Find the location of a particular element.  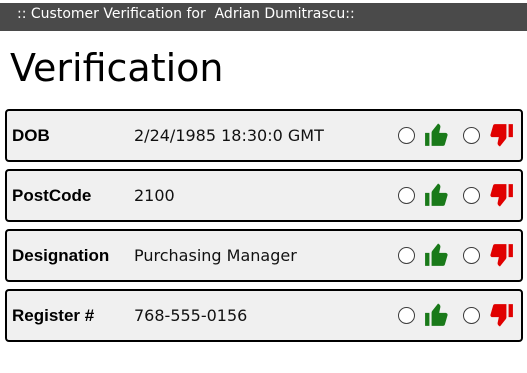

verification-row-postcode: PostCode 2100 is located at coordinates (264, 195).